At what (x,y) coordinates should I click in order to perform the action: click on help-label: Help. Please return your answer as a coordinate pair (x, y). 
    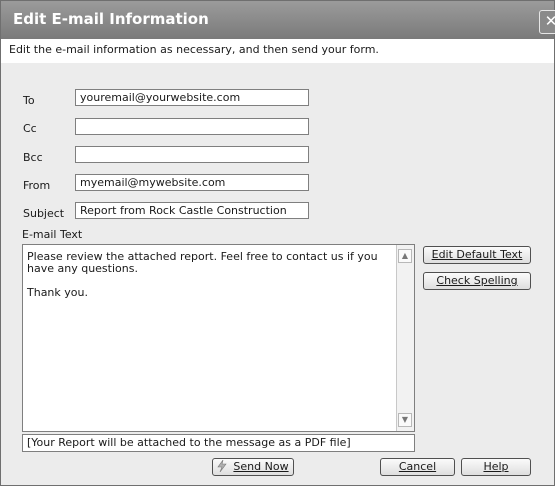
    Looking at the image, I should click on (496, 466).